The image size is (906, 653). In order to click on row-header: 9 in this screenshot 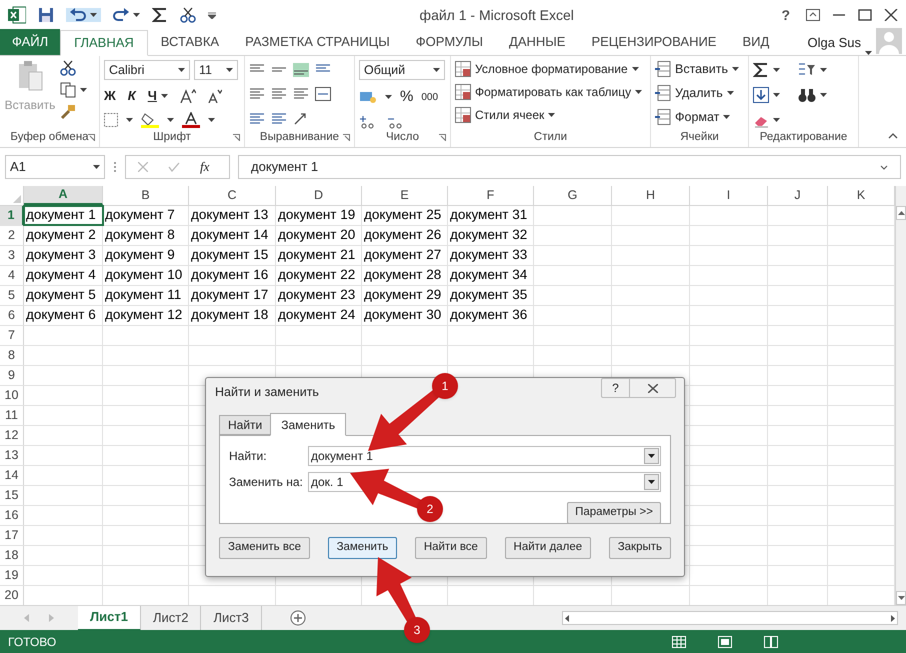, I will do `click(12, 375)`.